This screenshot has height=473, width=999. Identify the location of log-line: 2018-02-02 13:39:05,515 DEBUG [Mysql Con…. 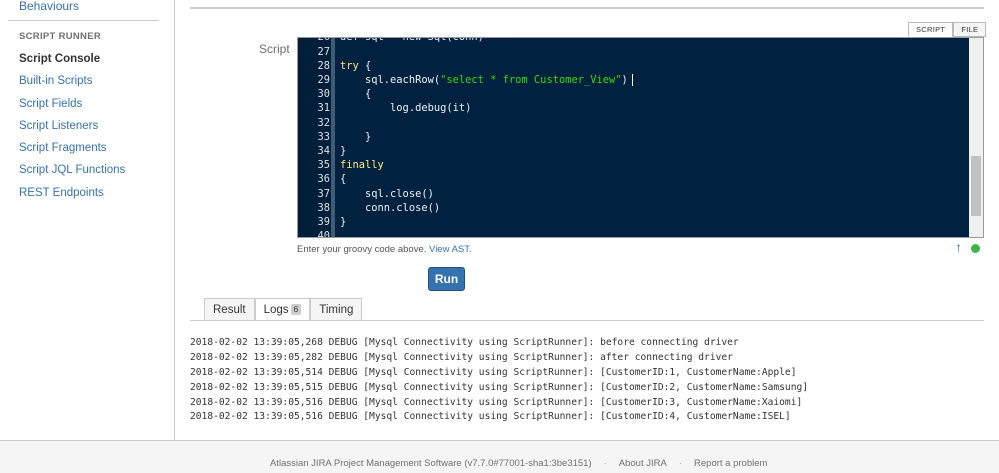
(499, 388).